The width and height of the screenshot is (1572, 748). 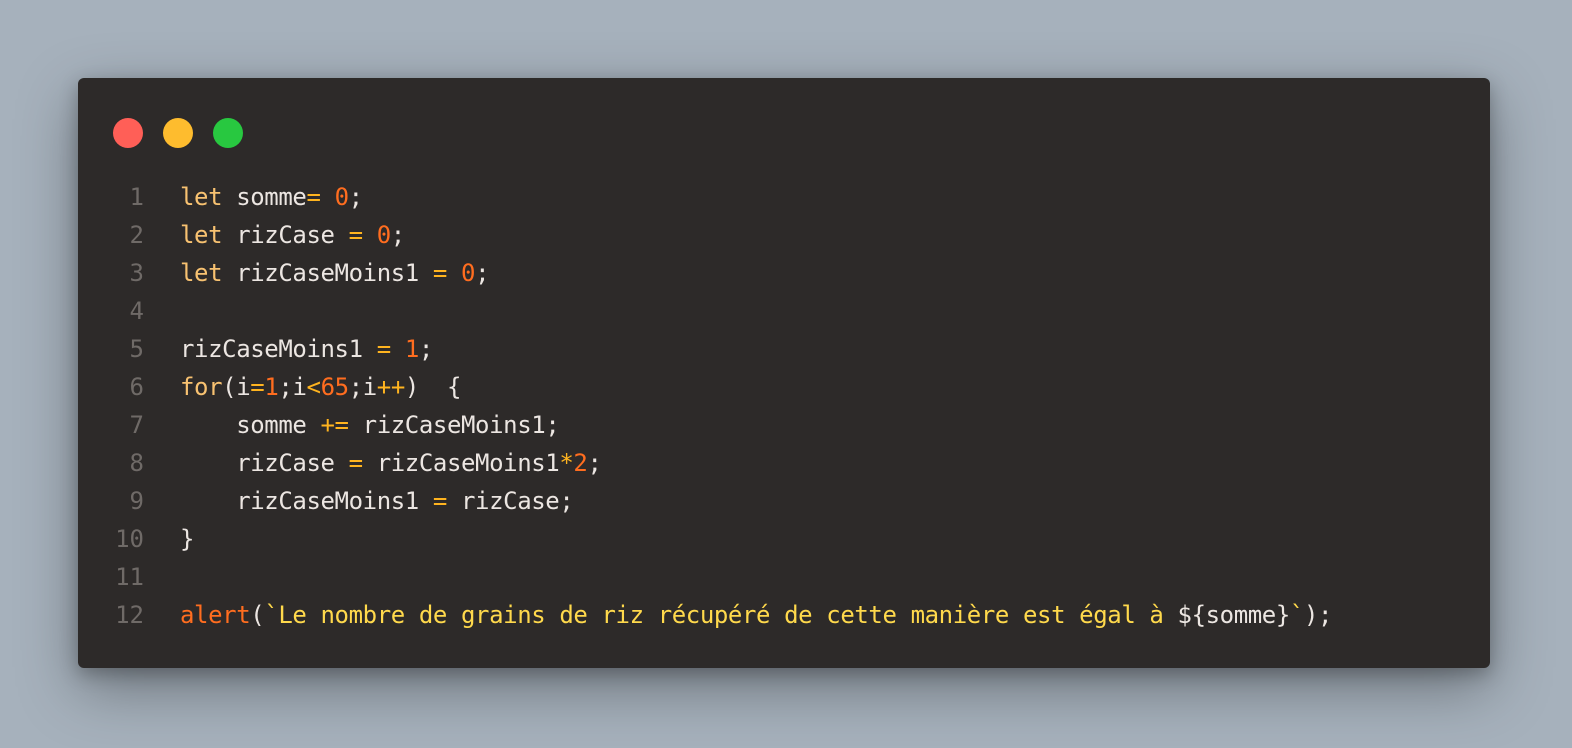 What do you see at coordinates (580, 463) in the screenshot?
I see `code-token: 2` at bounding box center [580, 463].